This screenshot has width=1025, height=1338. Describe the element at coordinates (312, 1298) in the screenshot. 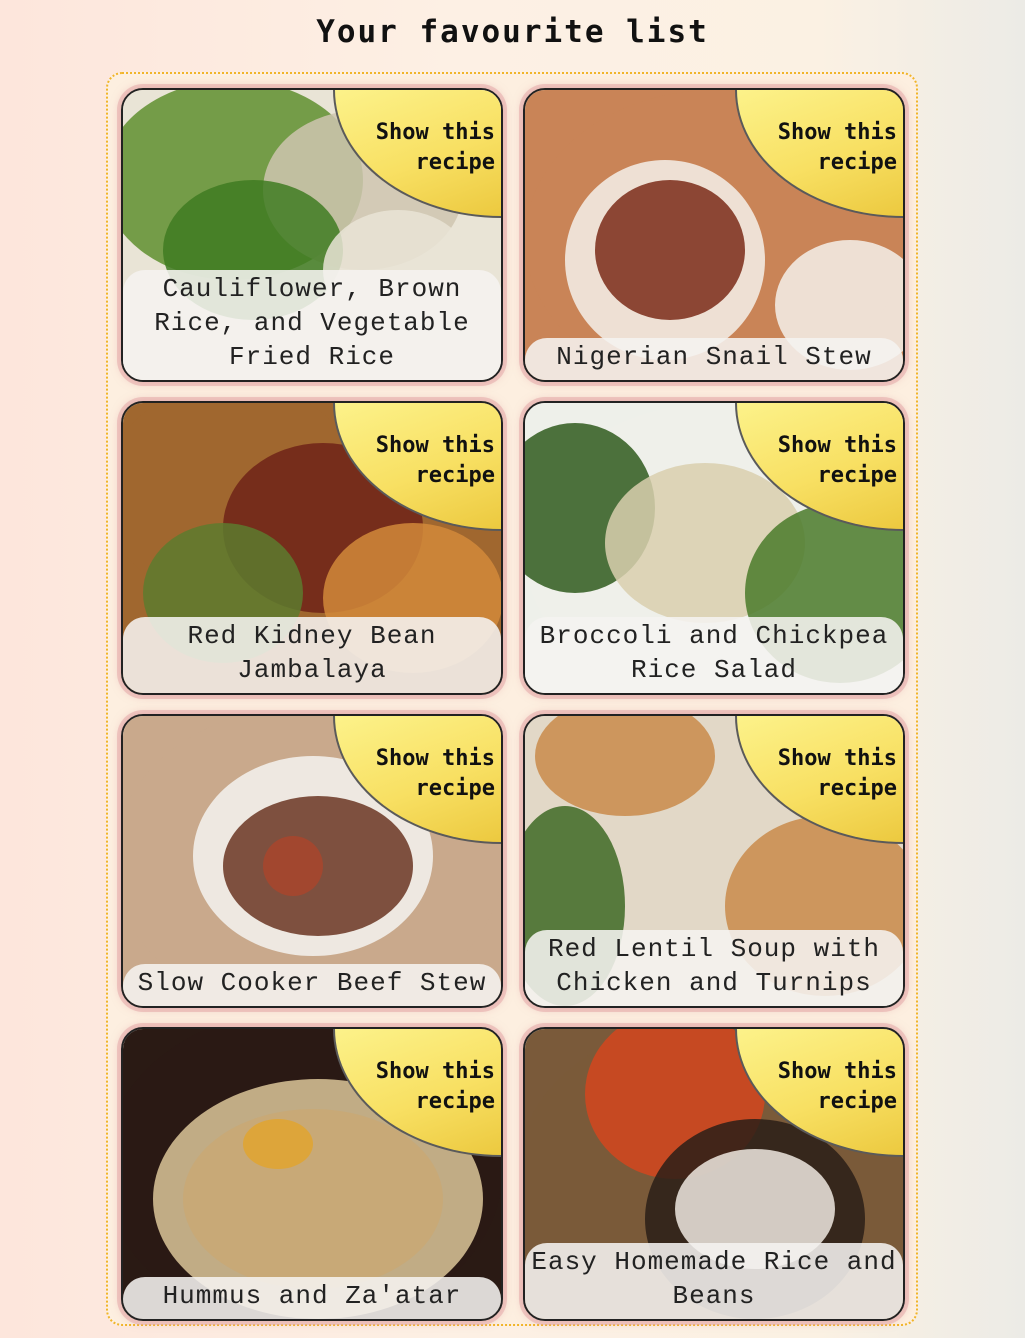

I see `recipe-title: Hummus and Za'atar` at that location.